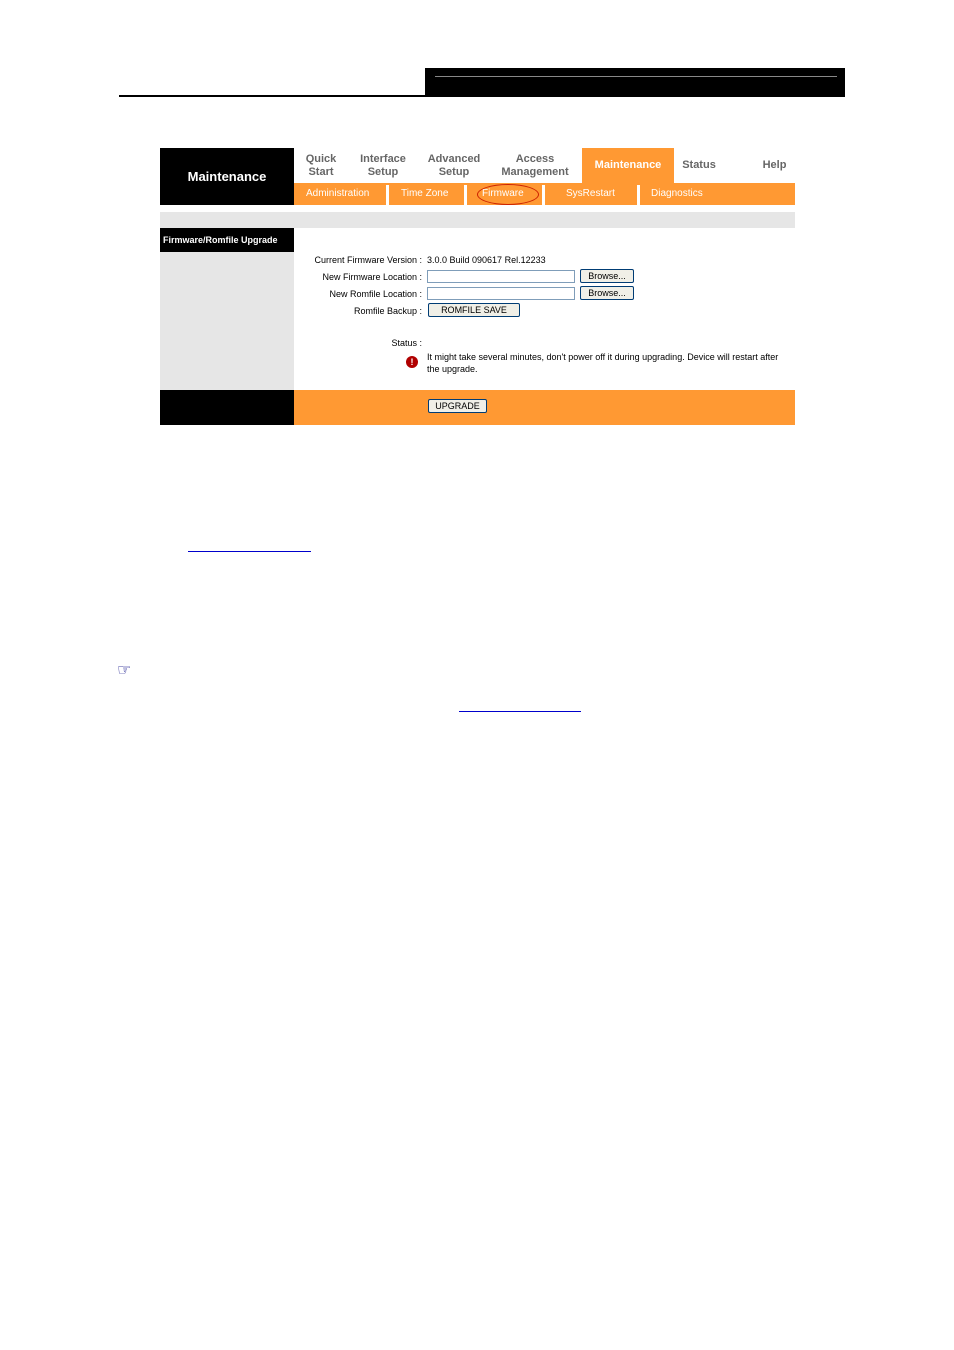  Describe the element at coordinates (424, 194) in the screenshot. I see `subnav-time-zone: Time Zone` at that location.